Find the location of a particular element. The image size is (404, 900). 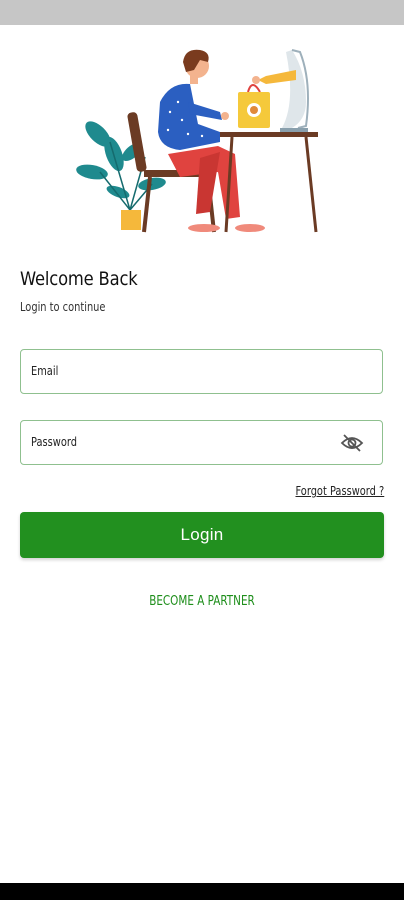

shopping-illustration is located at coordinates (197, 141).